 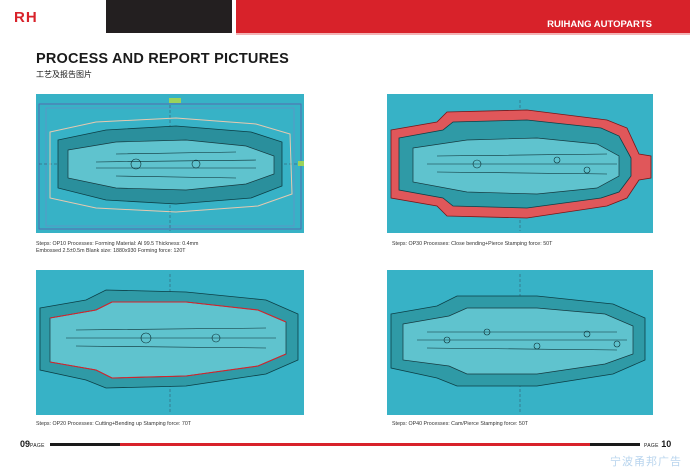 I want to click on process-image-op40, so click(x=520, y=342).